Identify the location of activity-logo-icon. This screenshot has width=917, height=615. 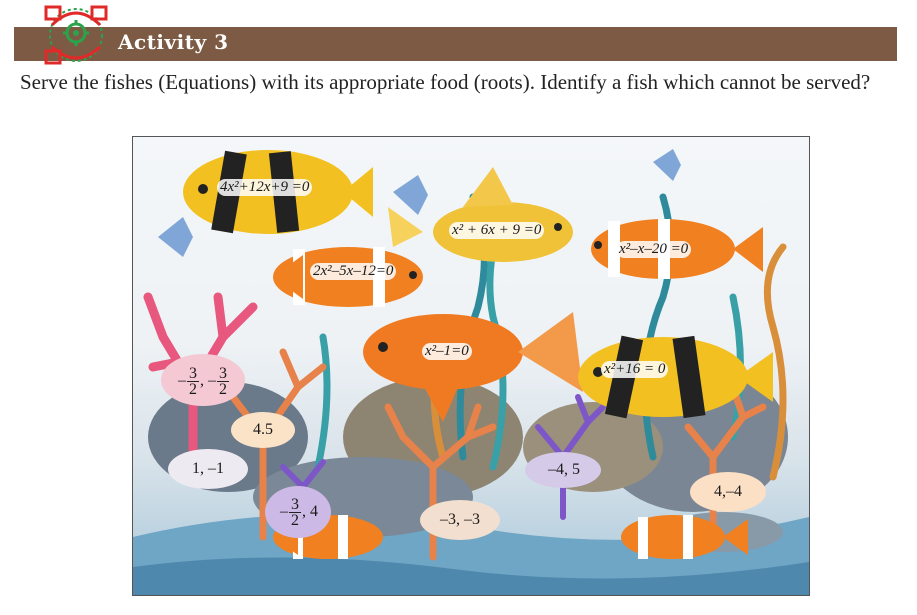
(76, 35).